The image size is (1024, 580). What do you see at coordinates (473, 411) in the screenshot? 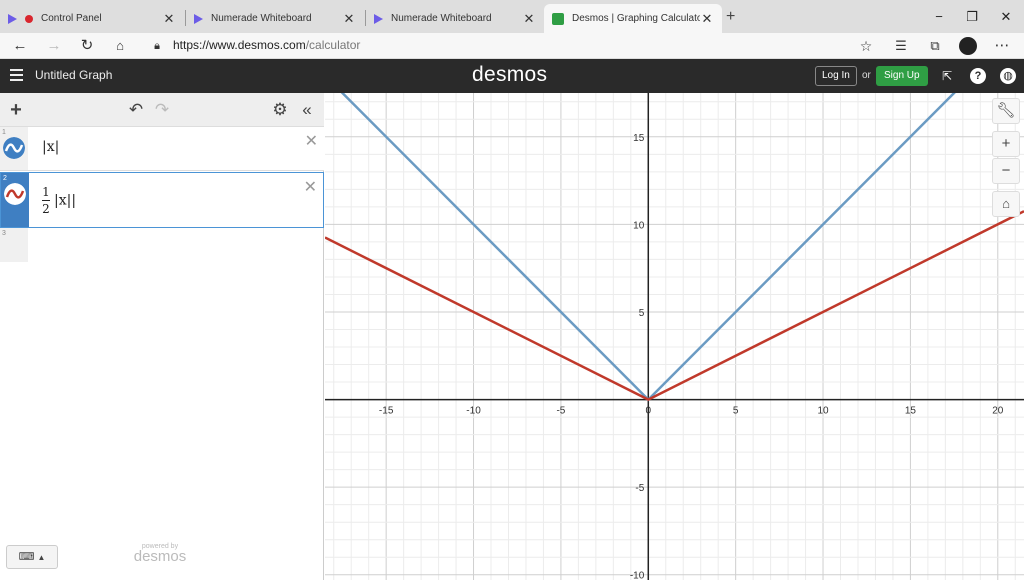
I see `x-tick-label: -10` at bounding box center [473, 411].